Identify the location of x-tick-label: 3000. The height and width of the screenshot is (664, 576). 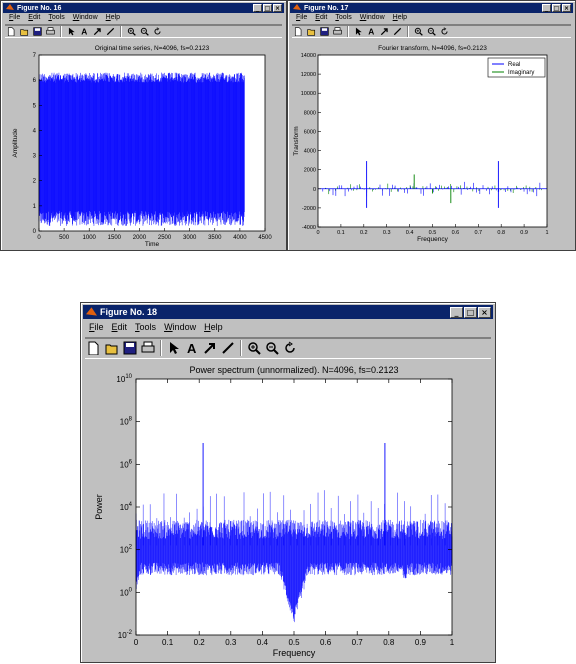
(190, 238).